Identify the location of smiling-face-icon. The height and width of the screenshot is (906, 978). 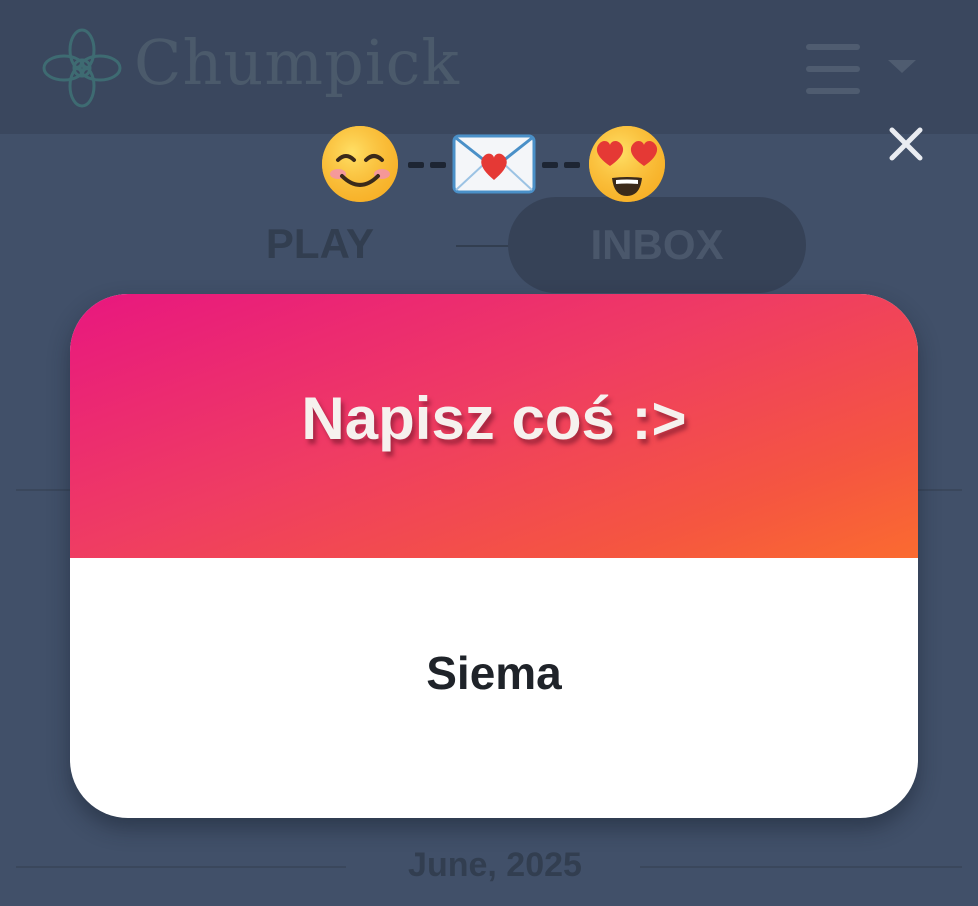
(360, 164).